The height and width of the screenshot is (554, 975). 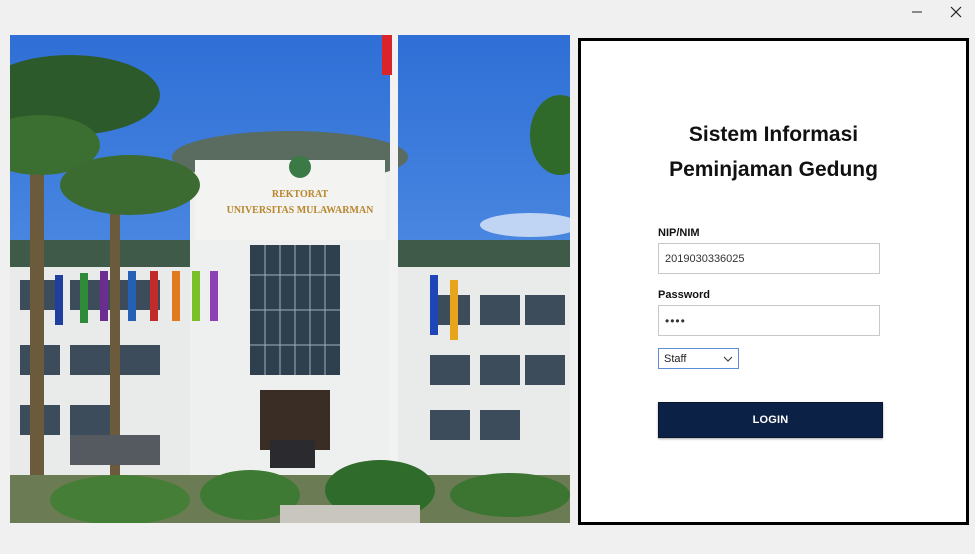 What do you see at coordinates (773, 169) in the screenshot?
I see `app-title-line2: Peminjaman Gedung` at bounding box center [773, 169].